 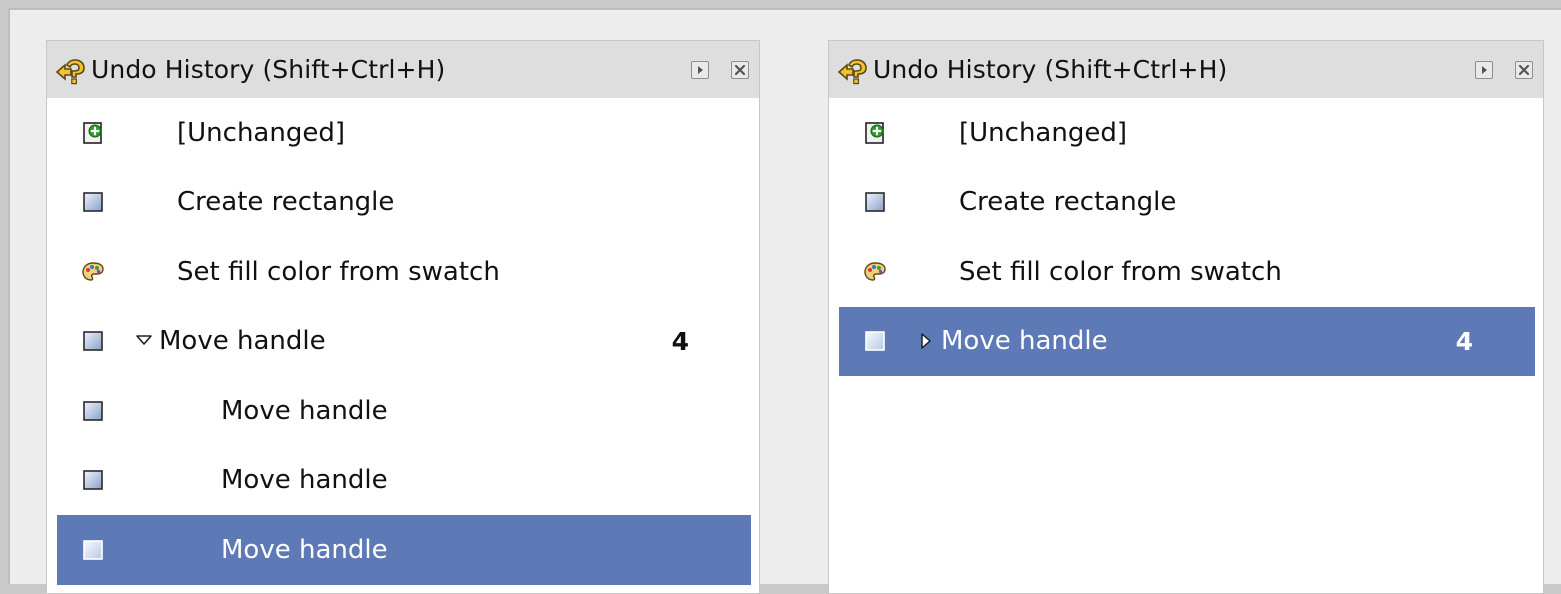 I want to click on chevron-right-icon, so click(x=926, y=341).